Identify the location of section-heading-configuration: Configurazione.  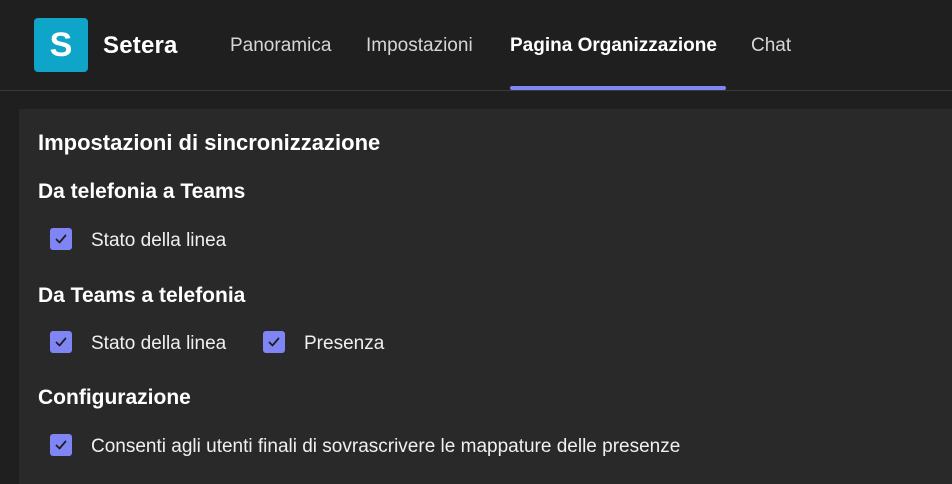
(114, 397).